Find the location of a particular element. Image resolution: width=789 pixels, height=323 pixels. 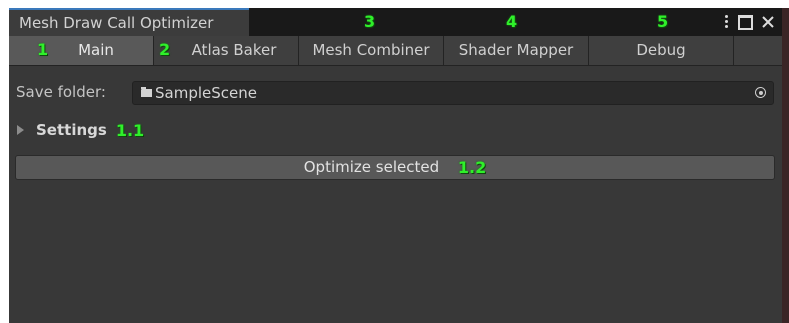

background-edge is located at coordinates (785, 165).